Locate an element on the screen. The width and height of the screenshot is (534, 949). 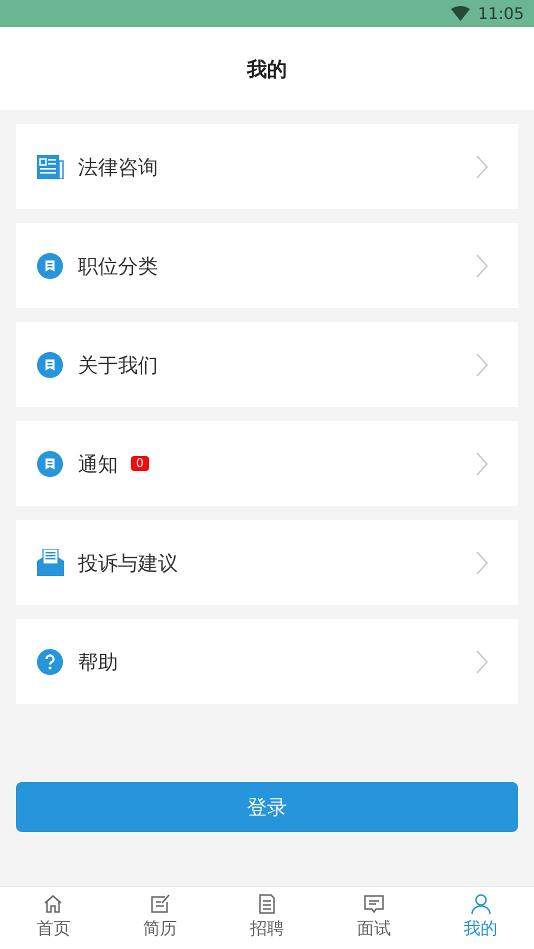
tab: 面试 is located at coordinates (374, 918).